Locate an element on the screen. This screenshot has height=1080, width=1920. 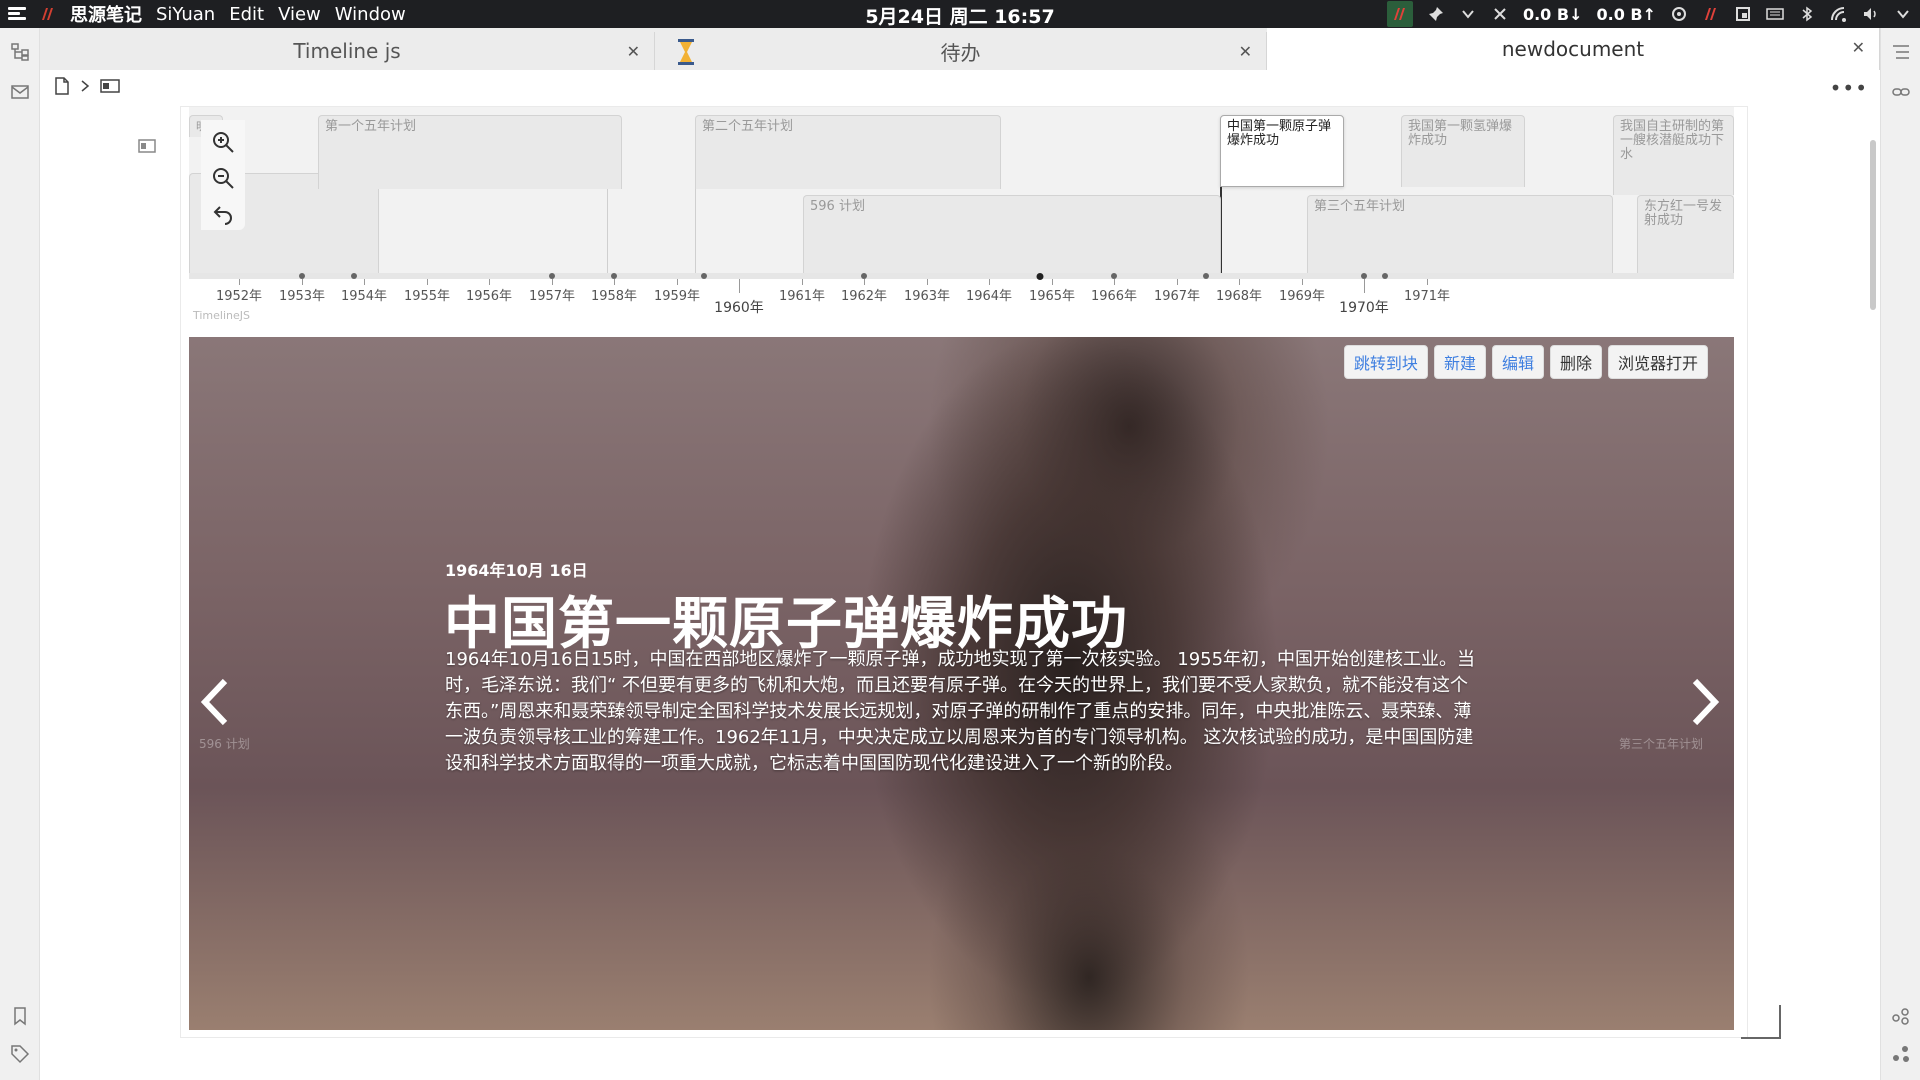
axis-event-dot-active is located at coordinates (1040, 276).